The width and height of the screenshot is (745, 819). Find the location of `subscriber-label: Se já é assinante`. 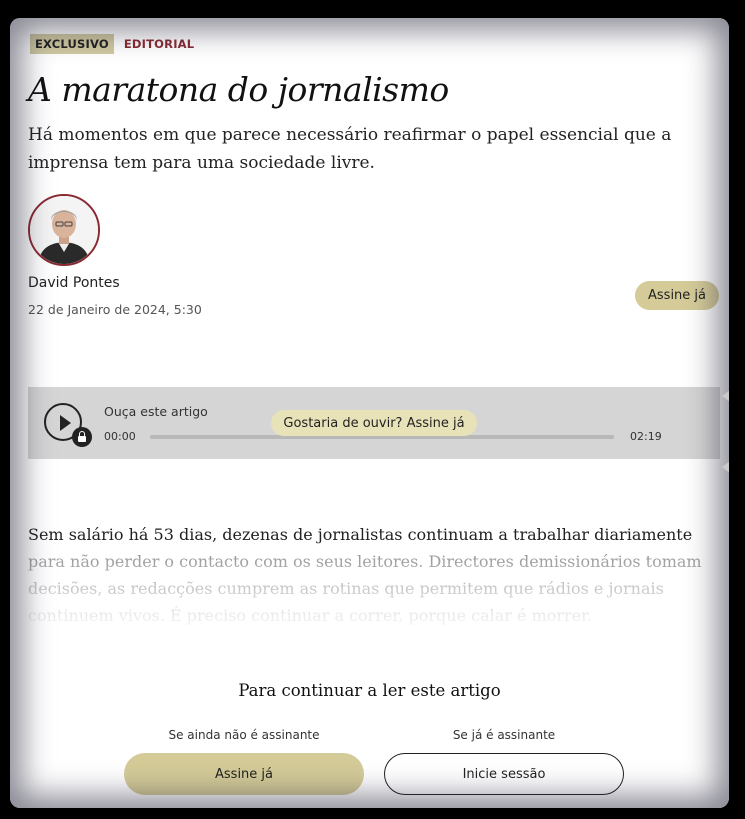

subscriber-label: Se já é assinante is located at coordinates (504, 735).